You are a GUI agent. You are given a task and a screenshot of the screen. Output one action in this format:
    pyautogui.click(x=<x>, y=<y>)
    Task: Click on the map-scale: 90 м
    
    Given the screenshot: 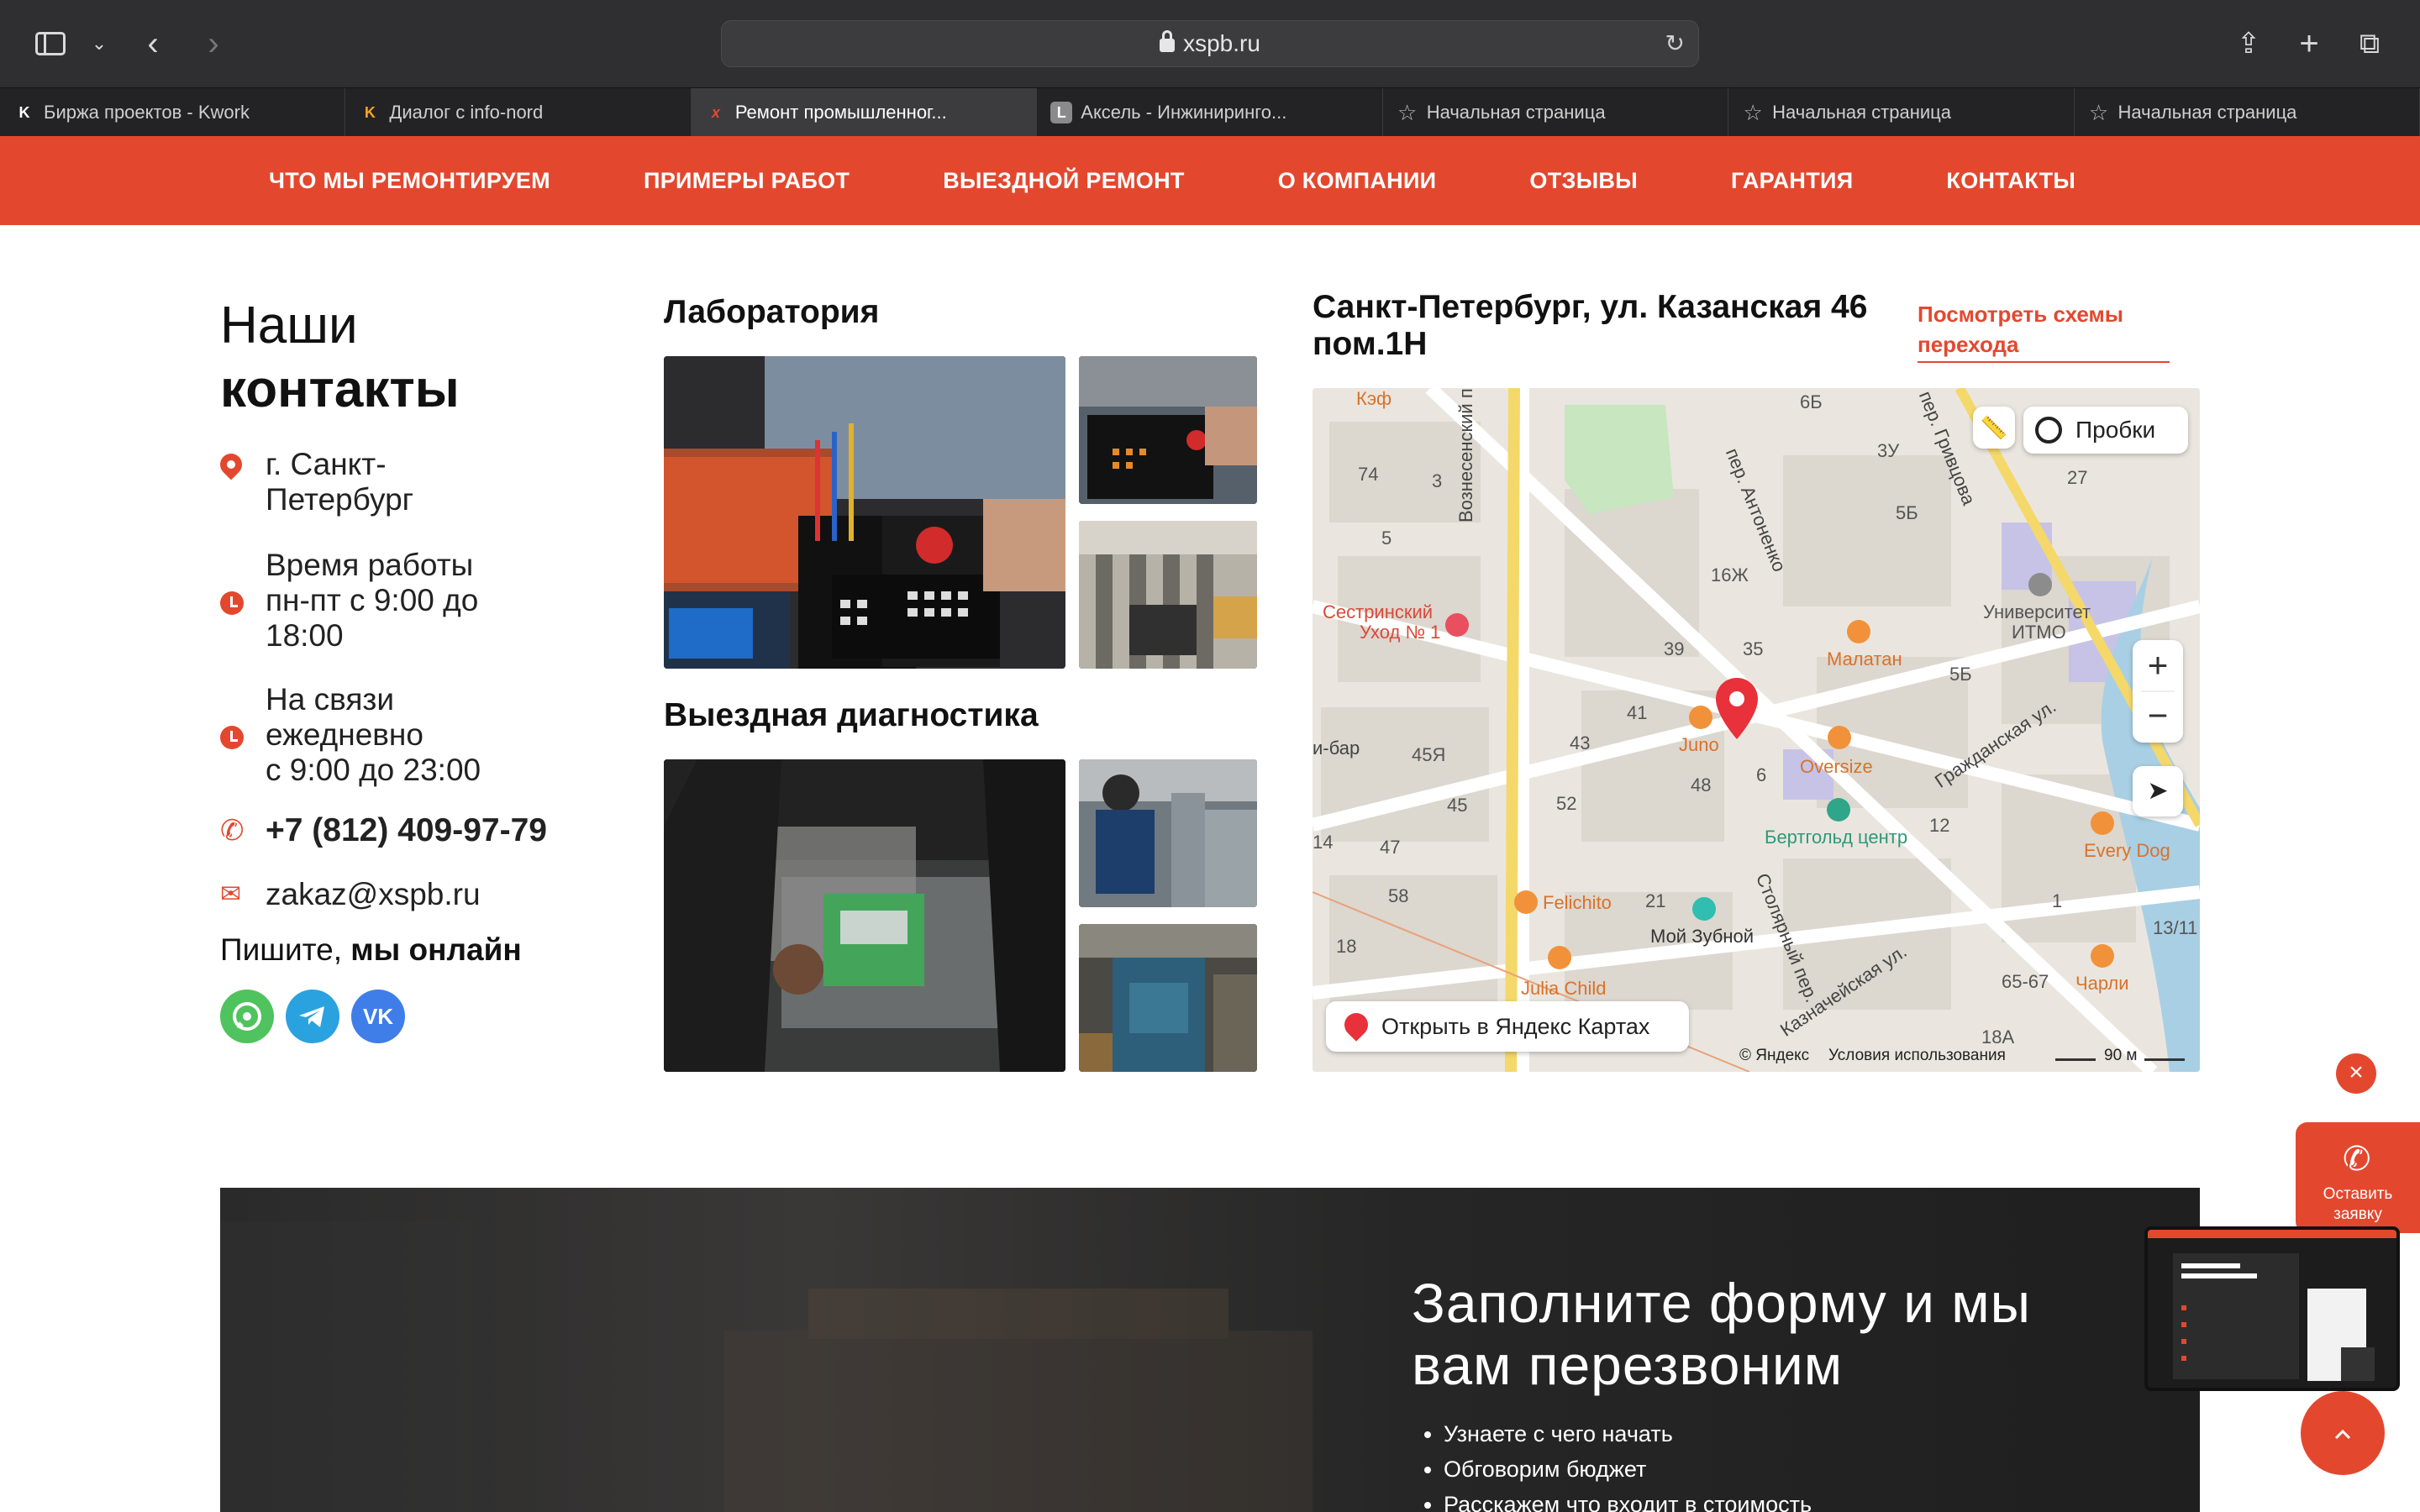 What is the action you would take?
    pyautogui.click(x=2121, y=1055)
    